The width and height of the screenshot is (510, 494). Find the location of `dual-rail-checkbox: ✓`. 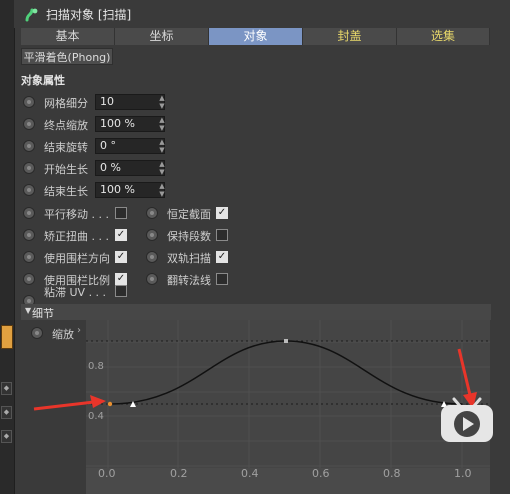

dual-rail-checkbox: ✓ is located at coordinates (222, 257).